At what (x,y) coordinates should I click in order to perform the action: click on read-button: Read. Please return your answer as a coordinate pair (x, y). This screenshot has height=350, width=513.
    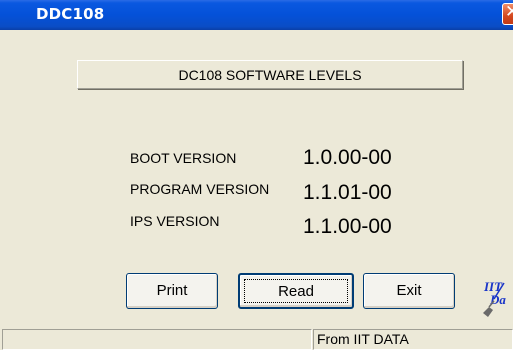
    Looking at the image, I should click on (296, 291).